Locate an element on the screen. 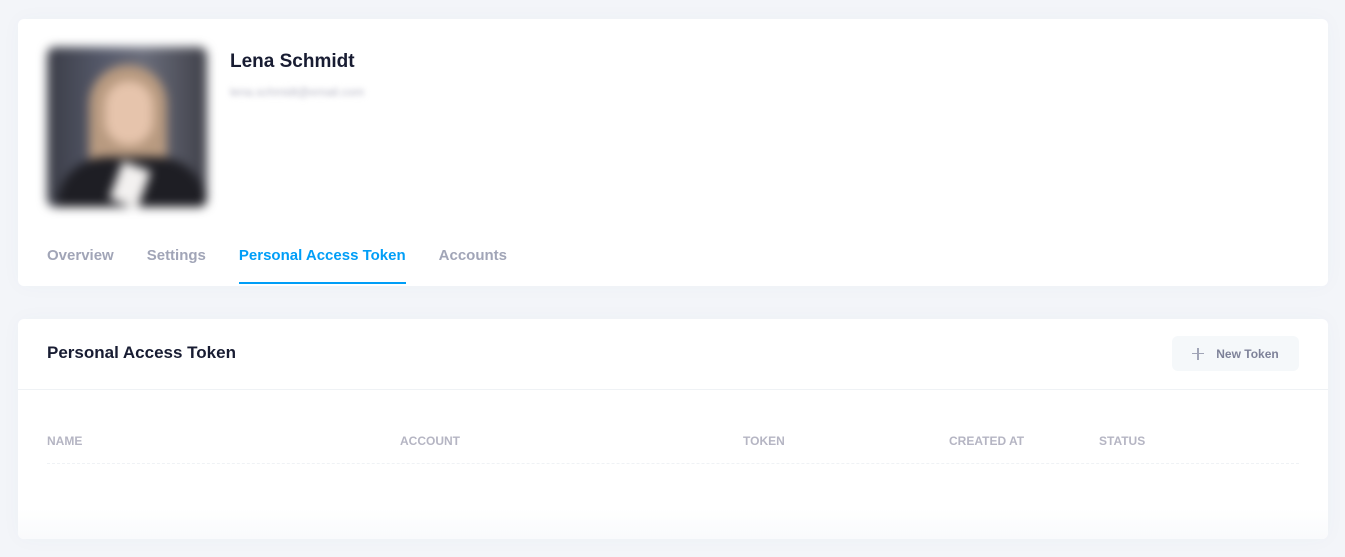 The width and height of the screenshot is (1345, 557). tab-accounts: Accounts is located at coordinates (473, 259).